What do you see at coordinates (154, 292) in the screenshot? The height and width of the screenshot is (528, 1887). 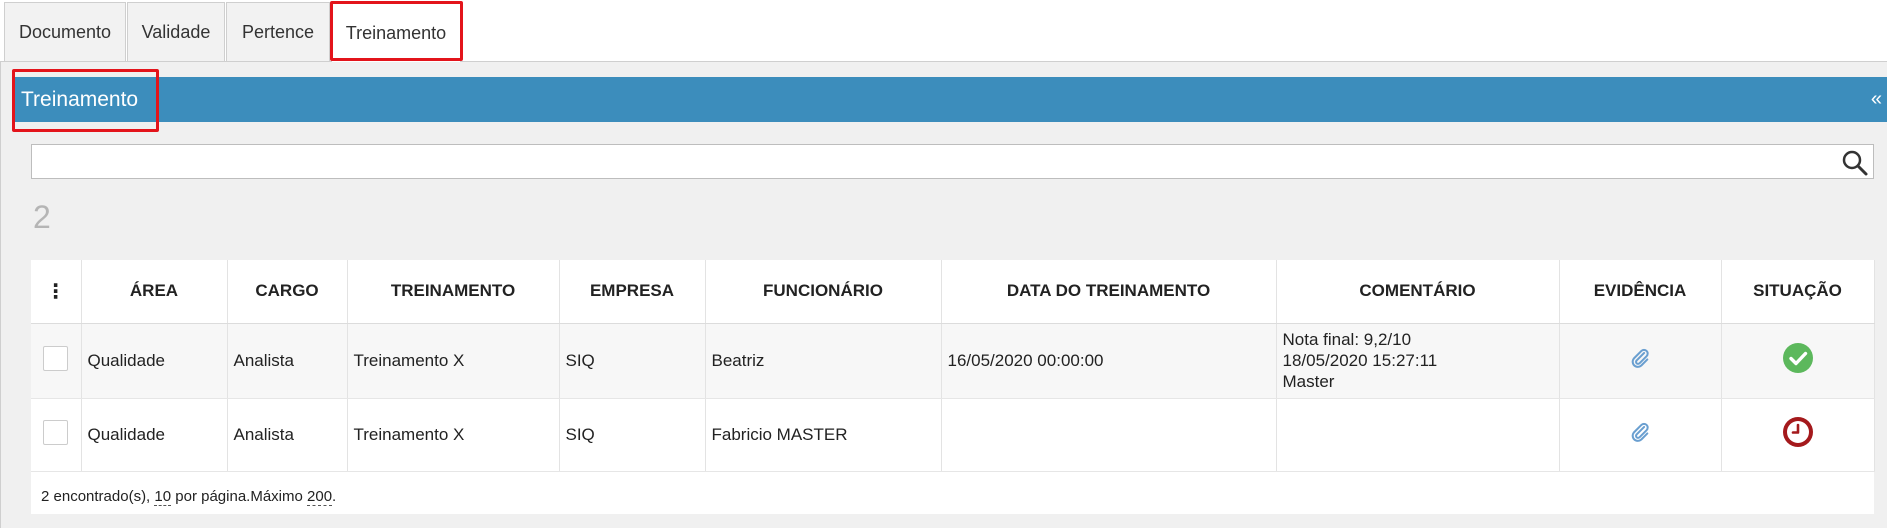 I see `column-header-area: ÁREA` at bounding box center [154, 292].